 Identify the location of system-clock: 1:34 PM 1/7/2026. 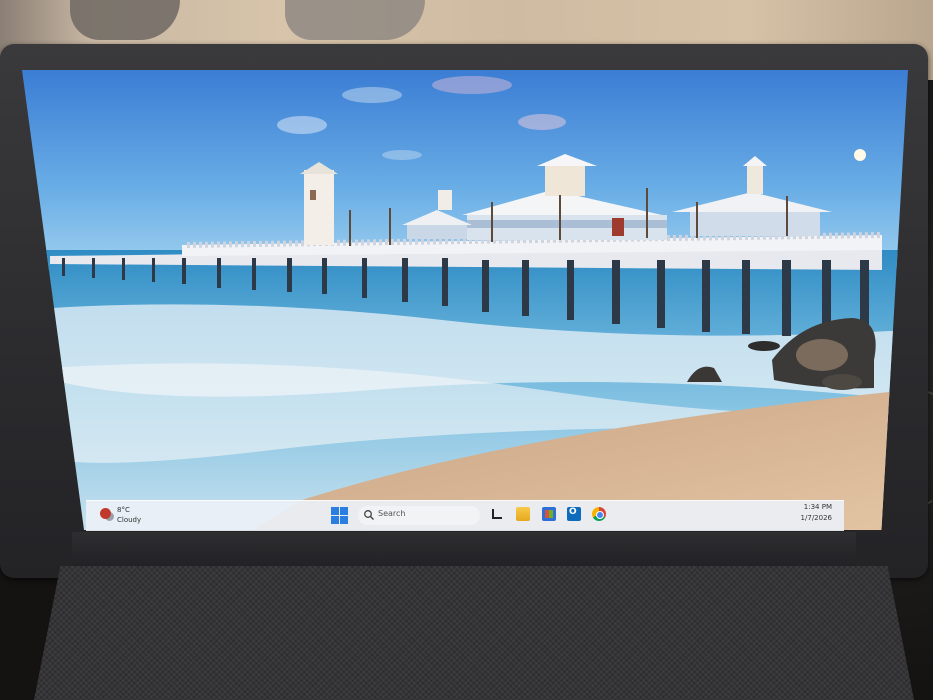
(816, 512).